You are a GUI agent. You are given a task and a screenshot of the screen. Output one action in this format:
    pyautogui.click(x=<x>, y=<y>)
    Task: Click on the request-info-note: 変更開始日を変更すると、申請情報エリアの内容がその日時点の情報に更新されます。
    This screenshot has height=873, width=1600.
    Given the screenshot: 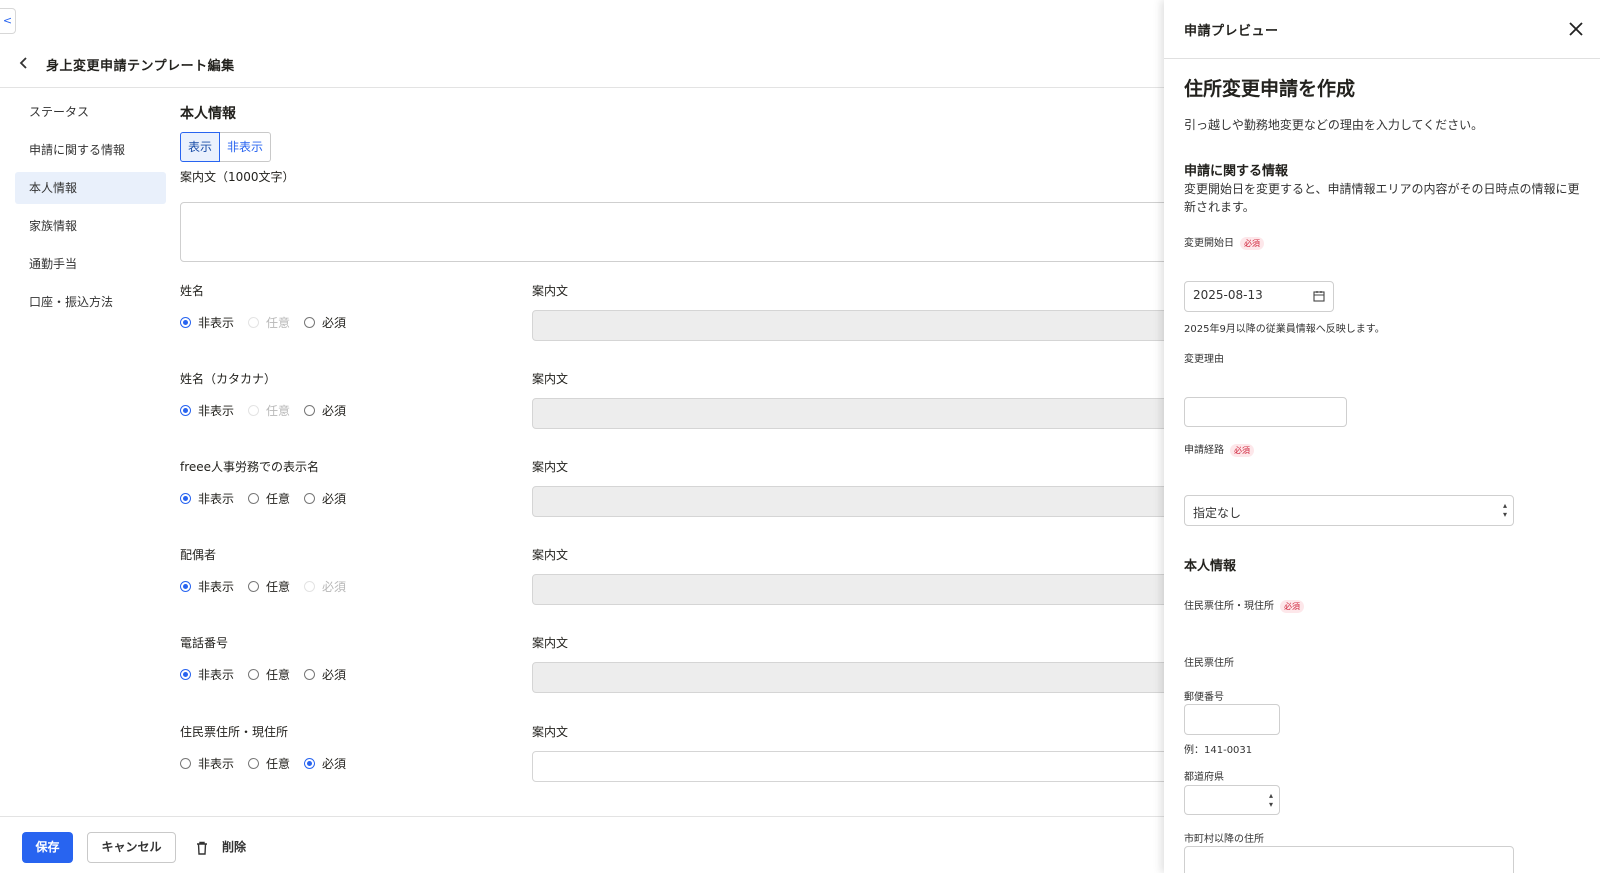 What is the action you would take?
    pyautogui.click(x=1382, y=198)
    